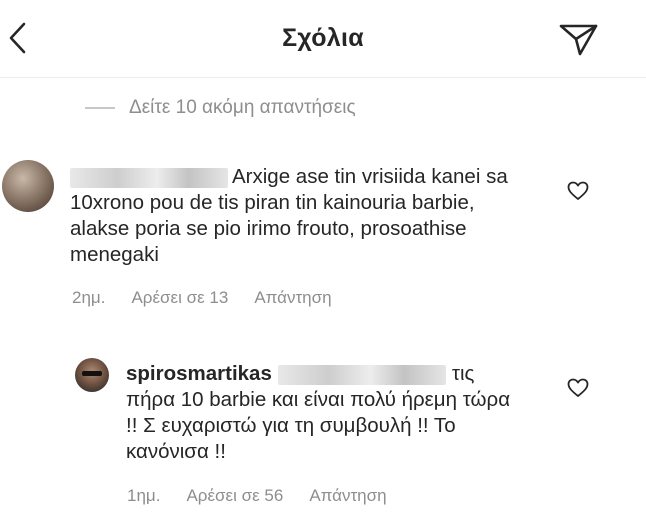 The image size is (646, 527). What do you see at coordinates (579, 39) in the screenshot?
I see `paper-plane-icon` at bounding box center [579, 39].